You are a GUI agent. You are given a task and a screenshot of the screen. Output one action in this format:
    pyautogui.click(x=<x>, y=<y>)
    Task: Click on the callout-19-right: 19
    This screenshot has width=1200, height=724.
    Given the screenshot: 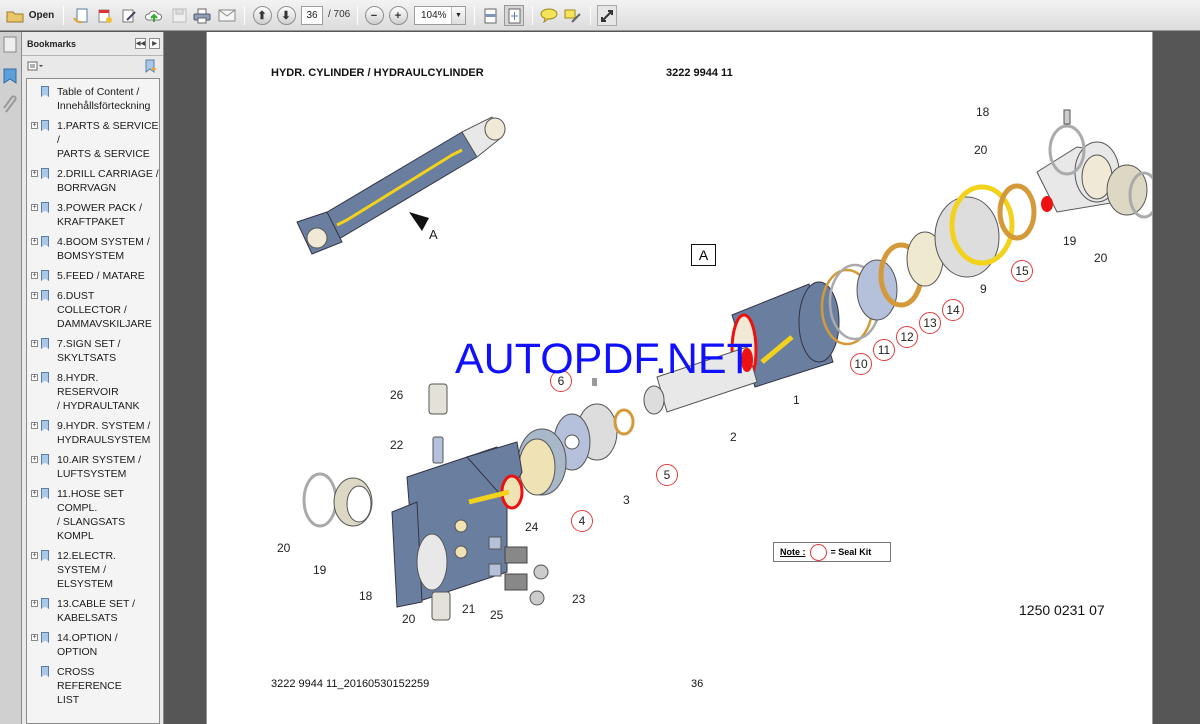 What is the action you would take?
    pyautogui.click(x=1070, y=241)
    